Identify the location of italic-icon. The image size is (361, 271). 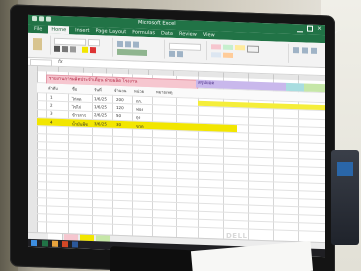
(65, 49).